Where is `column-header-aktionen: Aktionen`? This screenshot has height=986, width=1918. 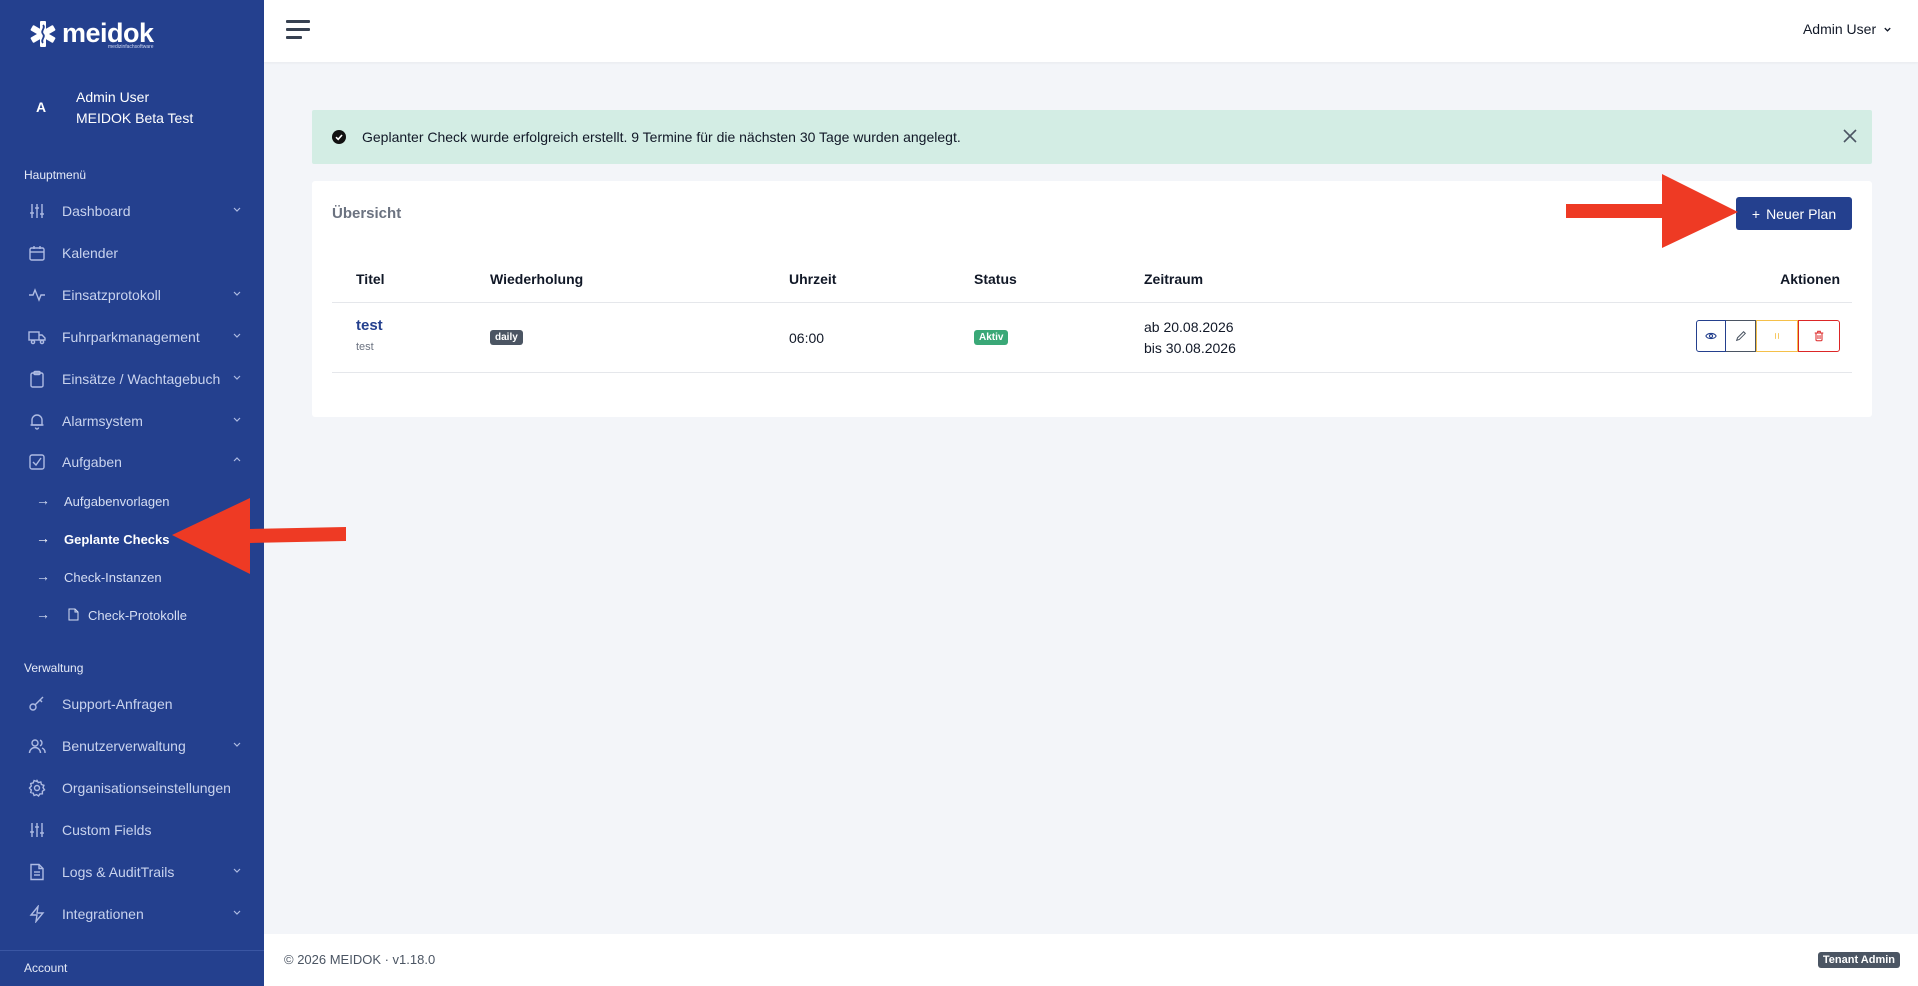
column-header-aktionen: Aktionen is located at coordinates (1810, 279).